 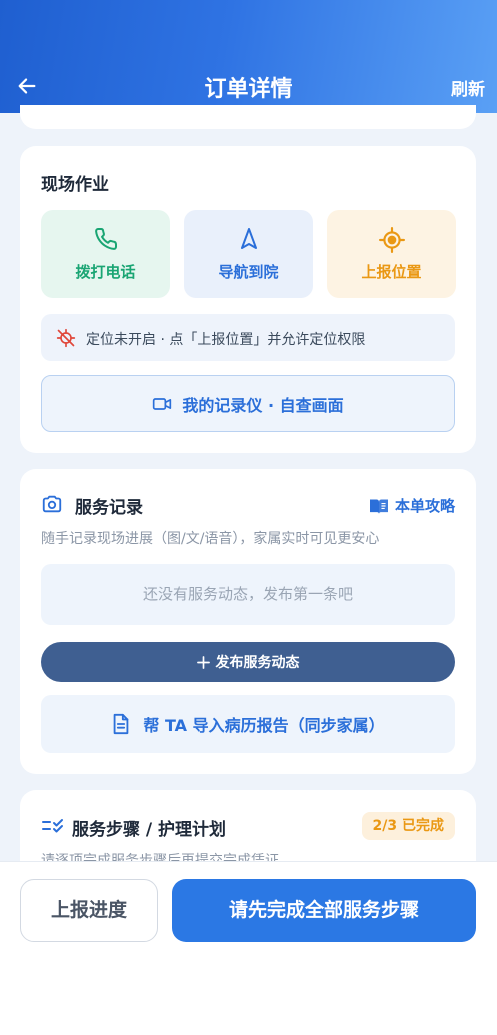 I want to click on import-report-label: 帮 TA 导入病历报告（同步家属）, so click(x=264, y=725).